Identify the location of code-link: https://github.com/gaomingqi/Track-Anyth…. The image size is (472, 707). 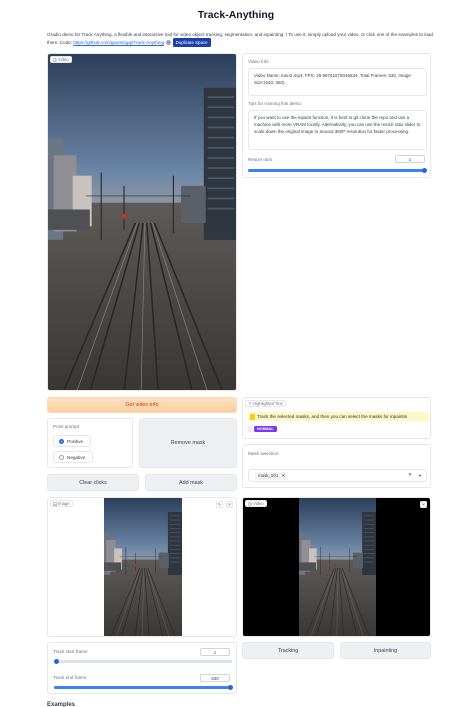
(118, 42).